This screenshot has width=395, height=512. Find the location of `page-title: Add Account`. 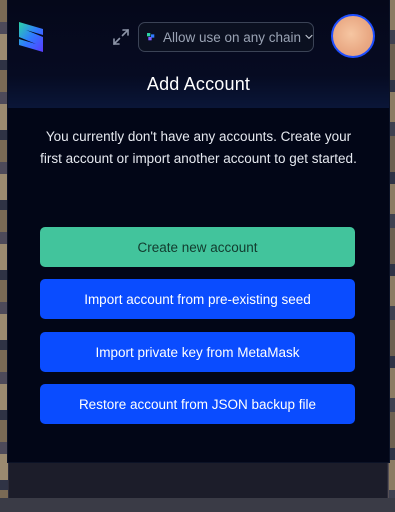

page-title: Add Account is located at coordinates (198, 84).